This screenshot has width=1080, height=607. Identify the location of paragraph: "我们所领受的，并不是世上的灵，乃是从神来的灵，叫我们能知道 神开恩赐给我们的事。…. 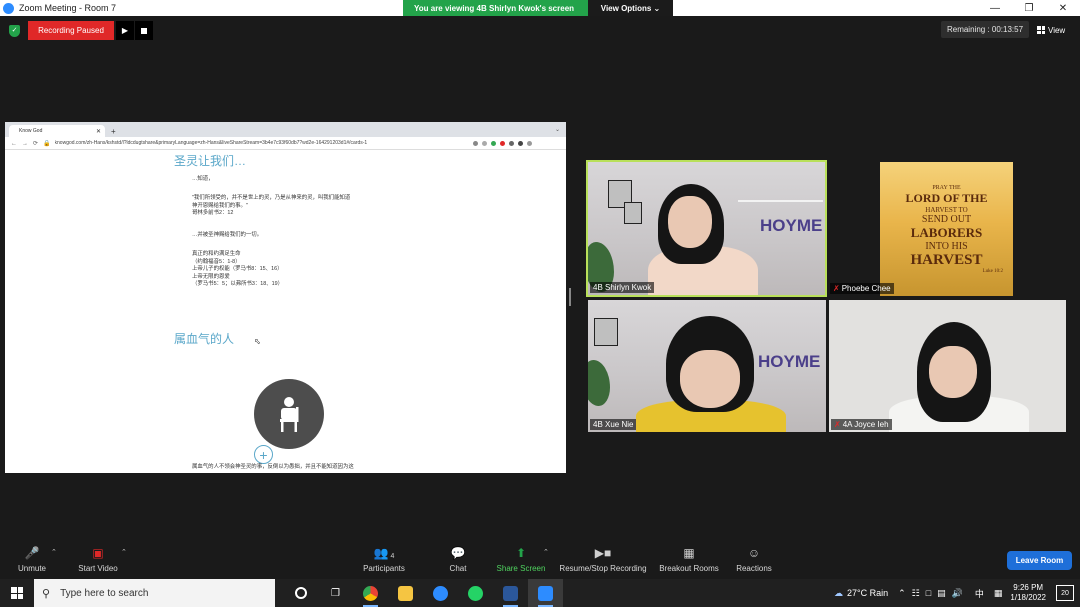
(271, 205).